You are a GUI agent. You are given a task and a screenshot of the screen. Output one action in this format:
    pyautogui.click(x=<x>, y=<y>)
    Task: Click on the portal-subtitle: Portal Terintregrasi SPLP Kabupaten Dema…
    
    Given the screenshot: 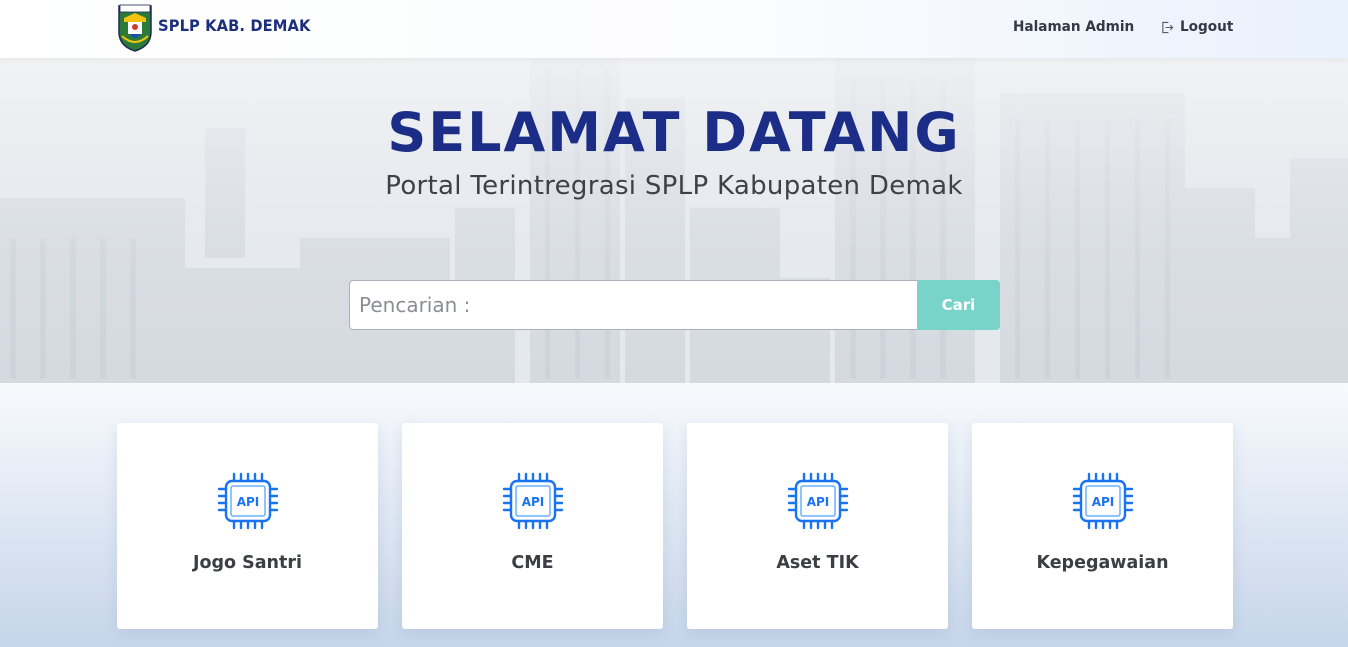 What is the action you would take?
    pyautogui.click(x=674, y=186)
    